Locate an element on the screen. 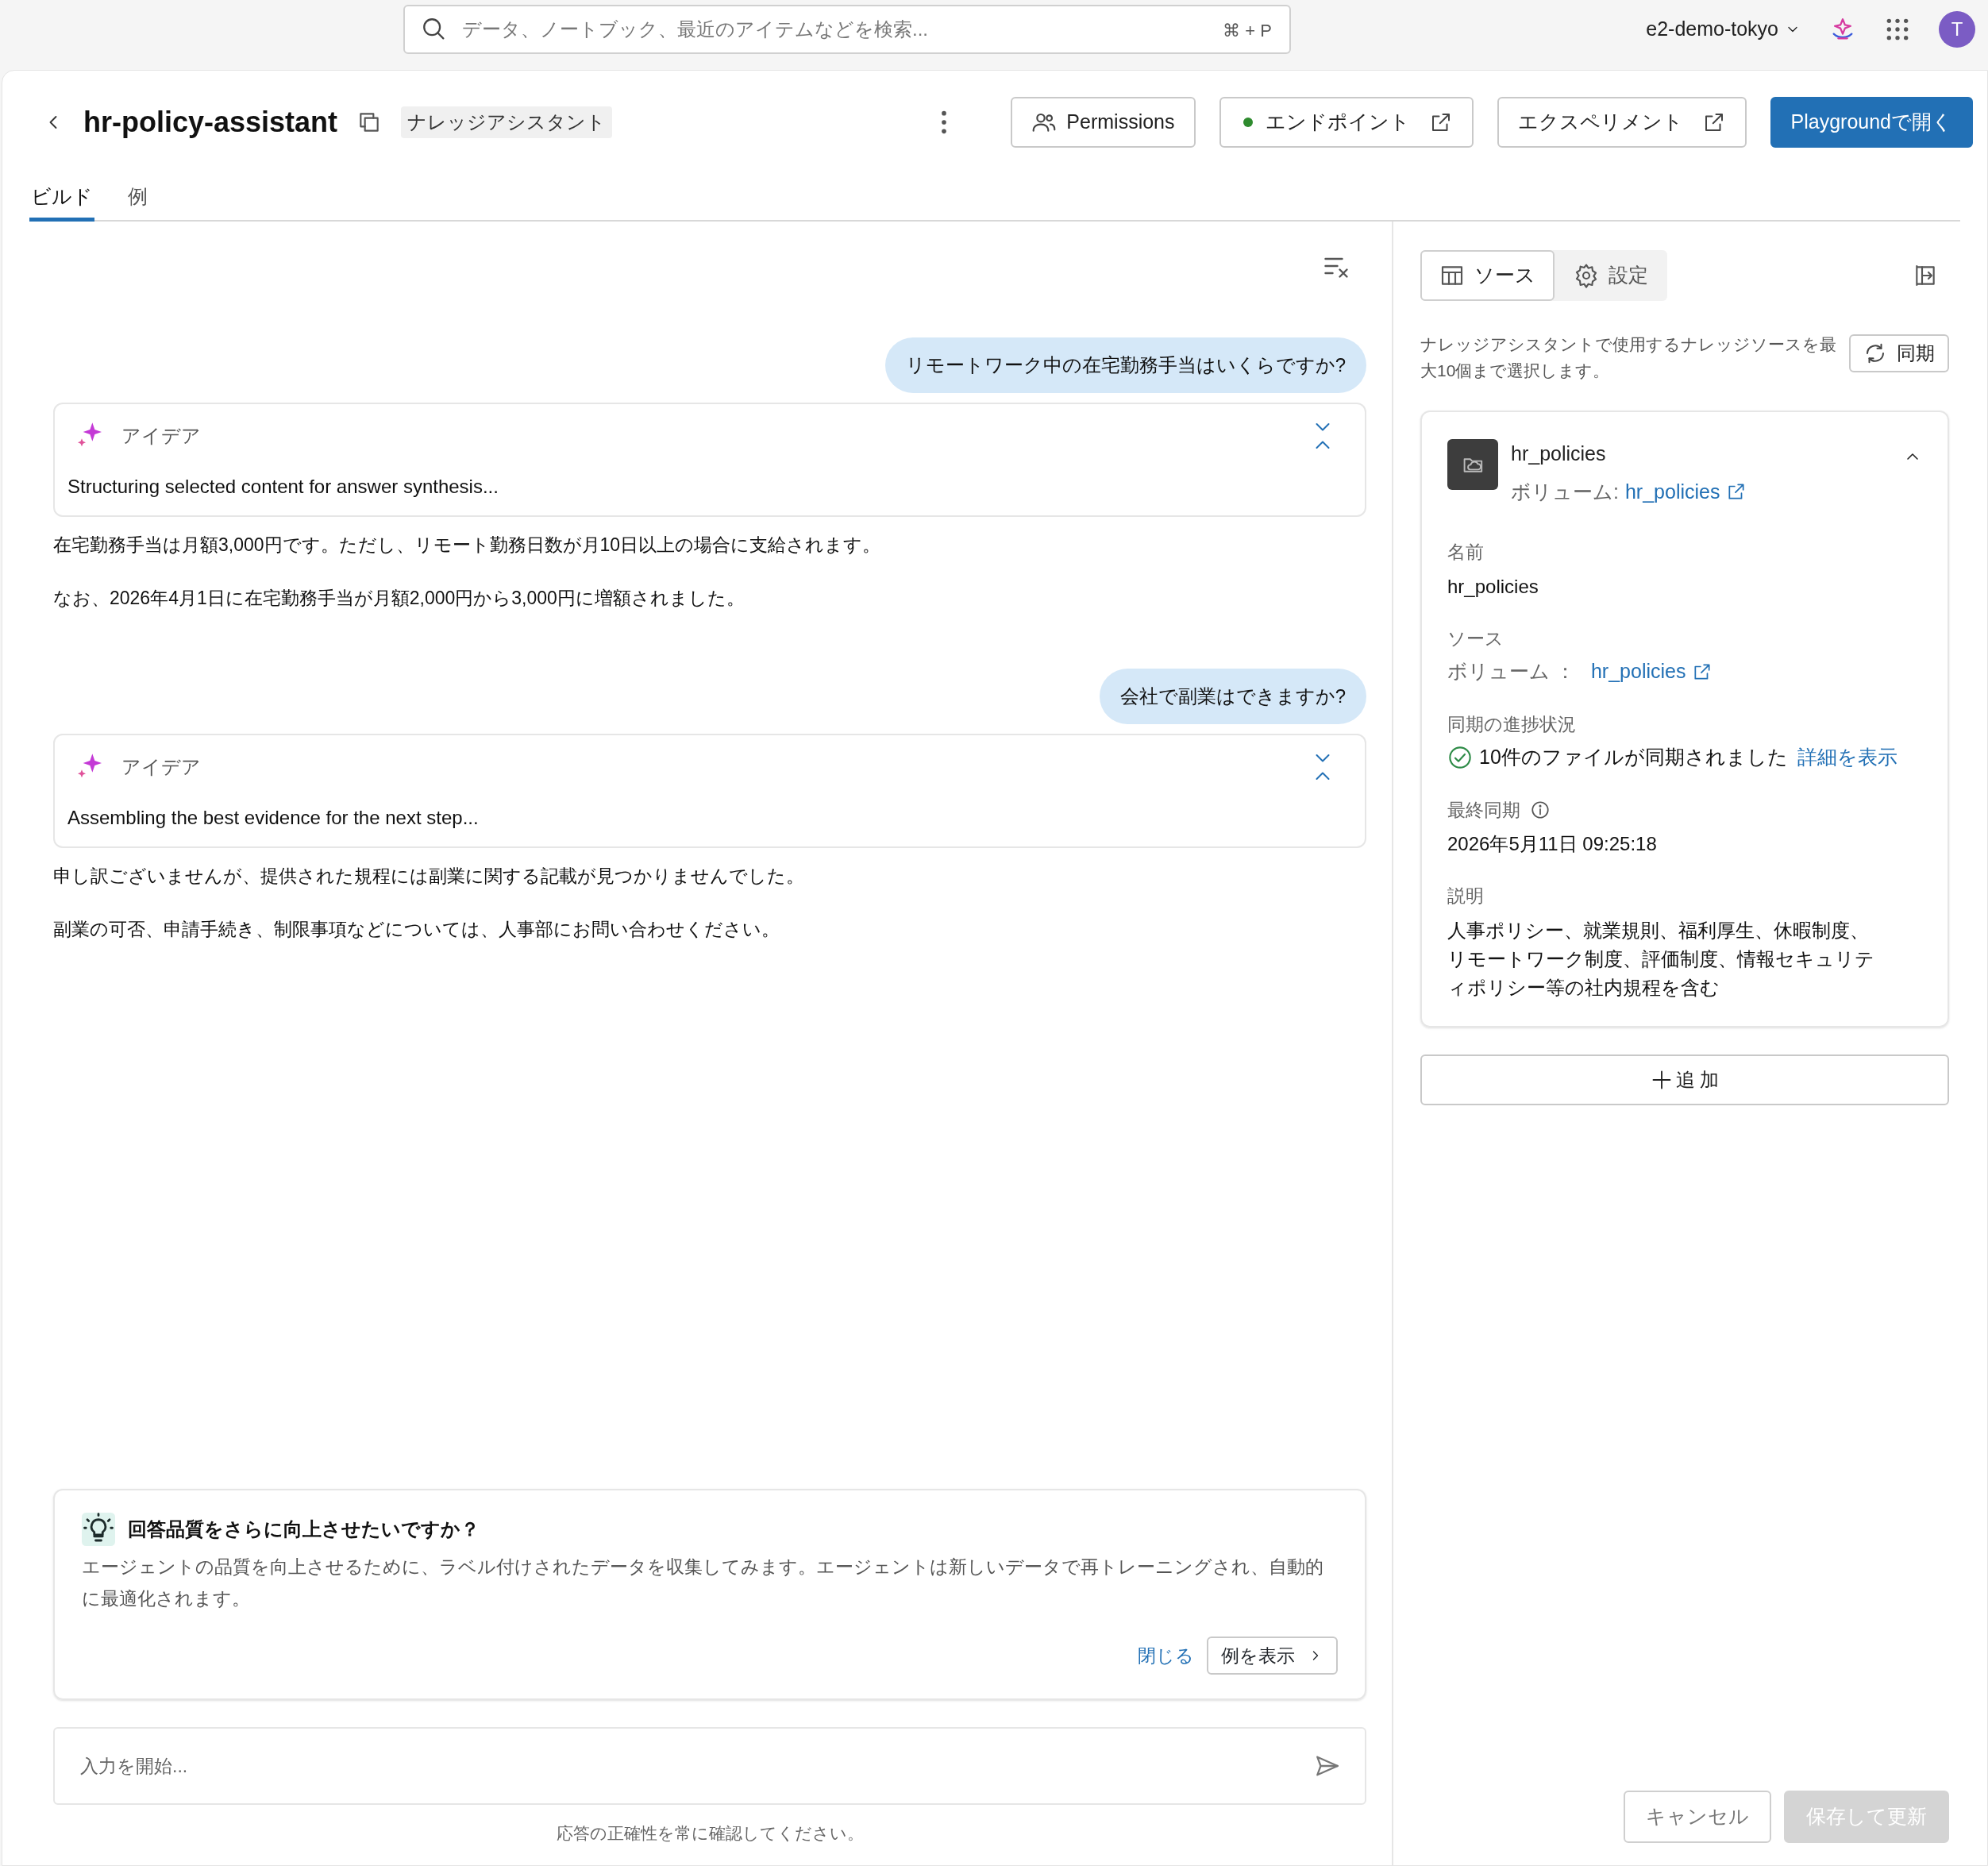 This screenshot has height=1866, width=1988. field-label: 説明 is located at coordinates (1465, 896).